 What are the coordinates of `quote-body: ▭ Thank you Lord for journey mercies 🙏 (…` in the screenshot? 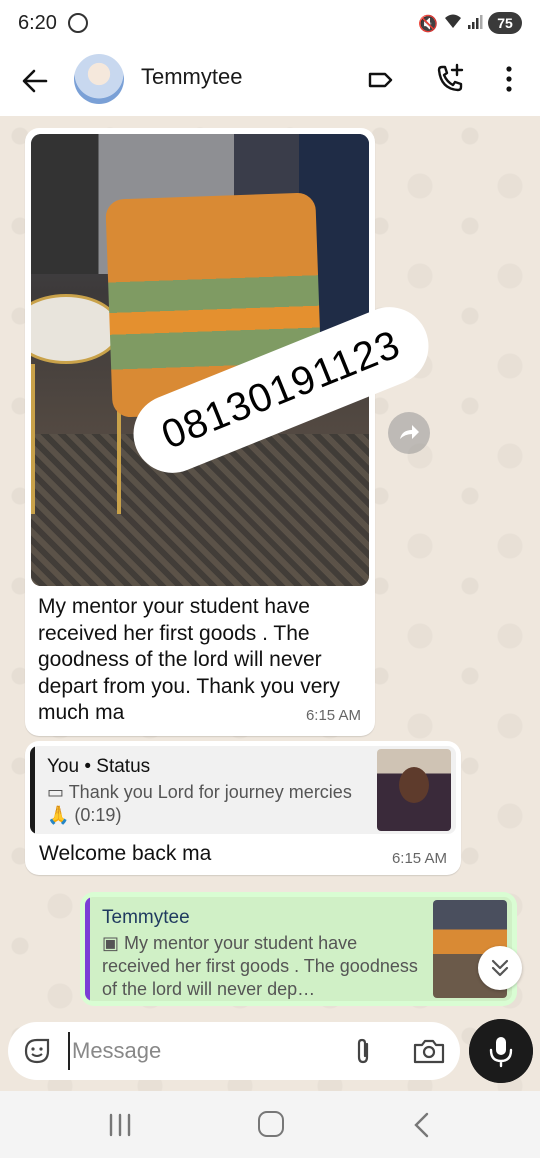 It's located at (199, 803).